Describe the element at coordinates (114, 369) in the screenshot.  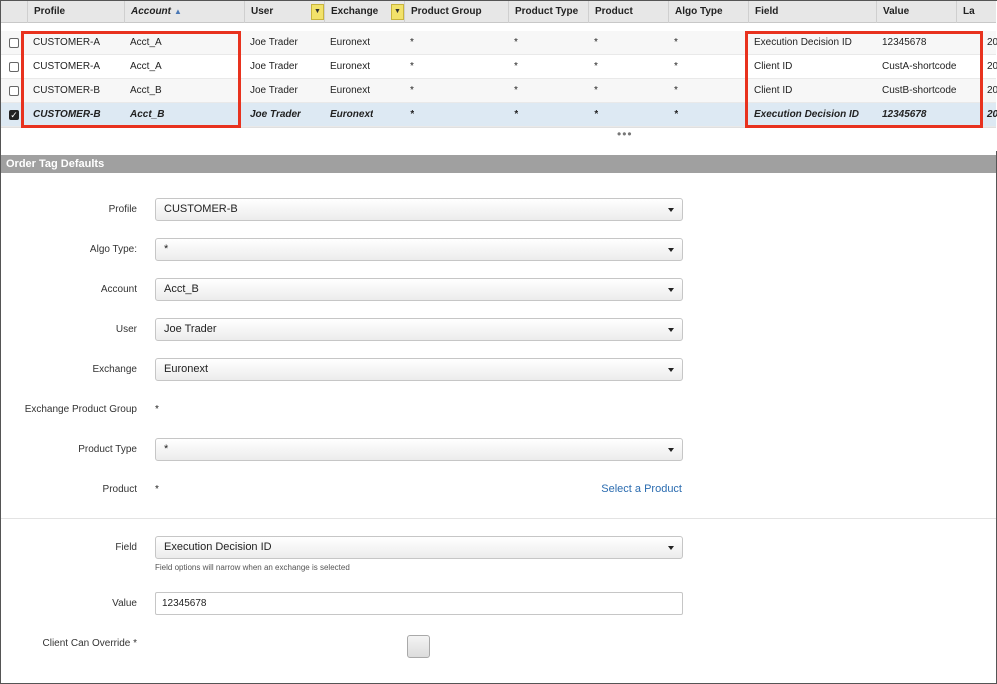
I see `exchange-label: Exchange` at that location.